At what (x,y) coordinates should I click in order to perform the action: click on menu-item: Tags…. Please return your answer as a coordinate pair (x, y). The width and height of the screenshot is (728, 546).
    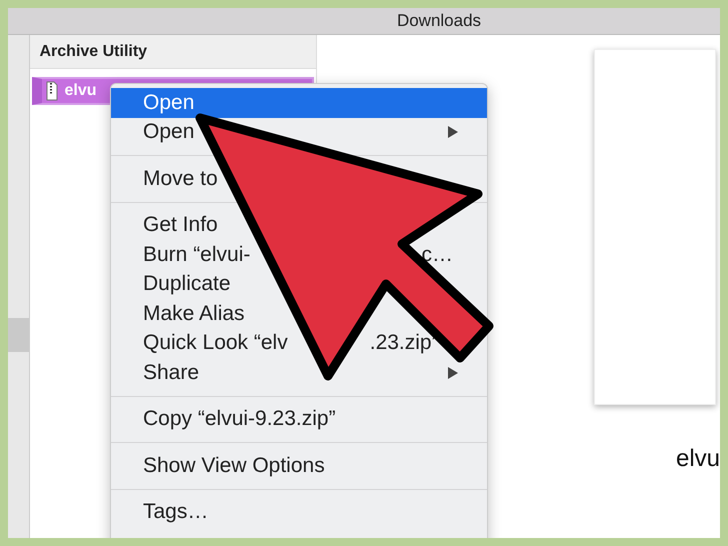
    Looking at the image, I should click on (175, 512).